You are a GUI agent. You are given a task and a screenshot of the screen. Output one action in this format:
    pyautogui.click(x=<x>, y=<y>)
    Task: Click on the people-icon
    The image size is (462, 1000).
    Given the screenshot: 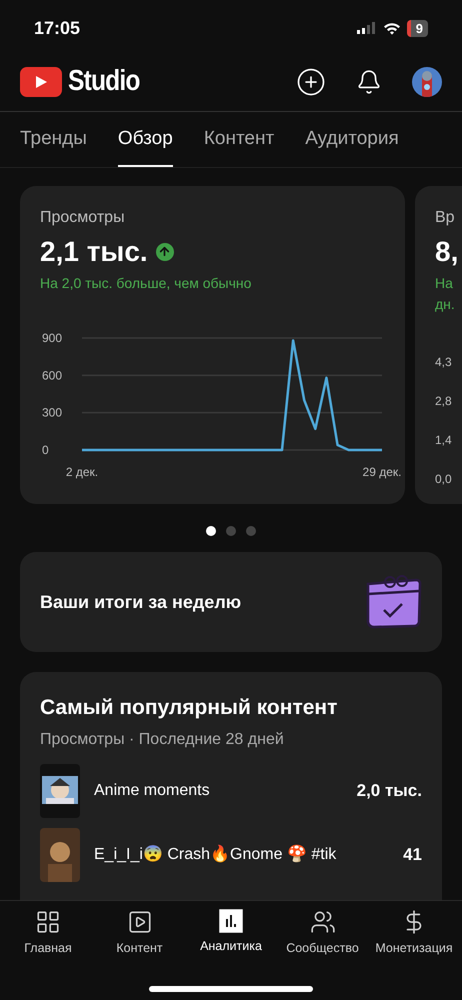 What is the action you would take?
    pyautogui.click(x=323, y=922)
    